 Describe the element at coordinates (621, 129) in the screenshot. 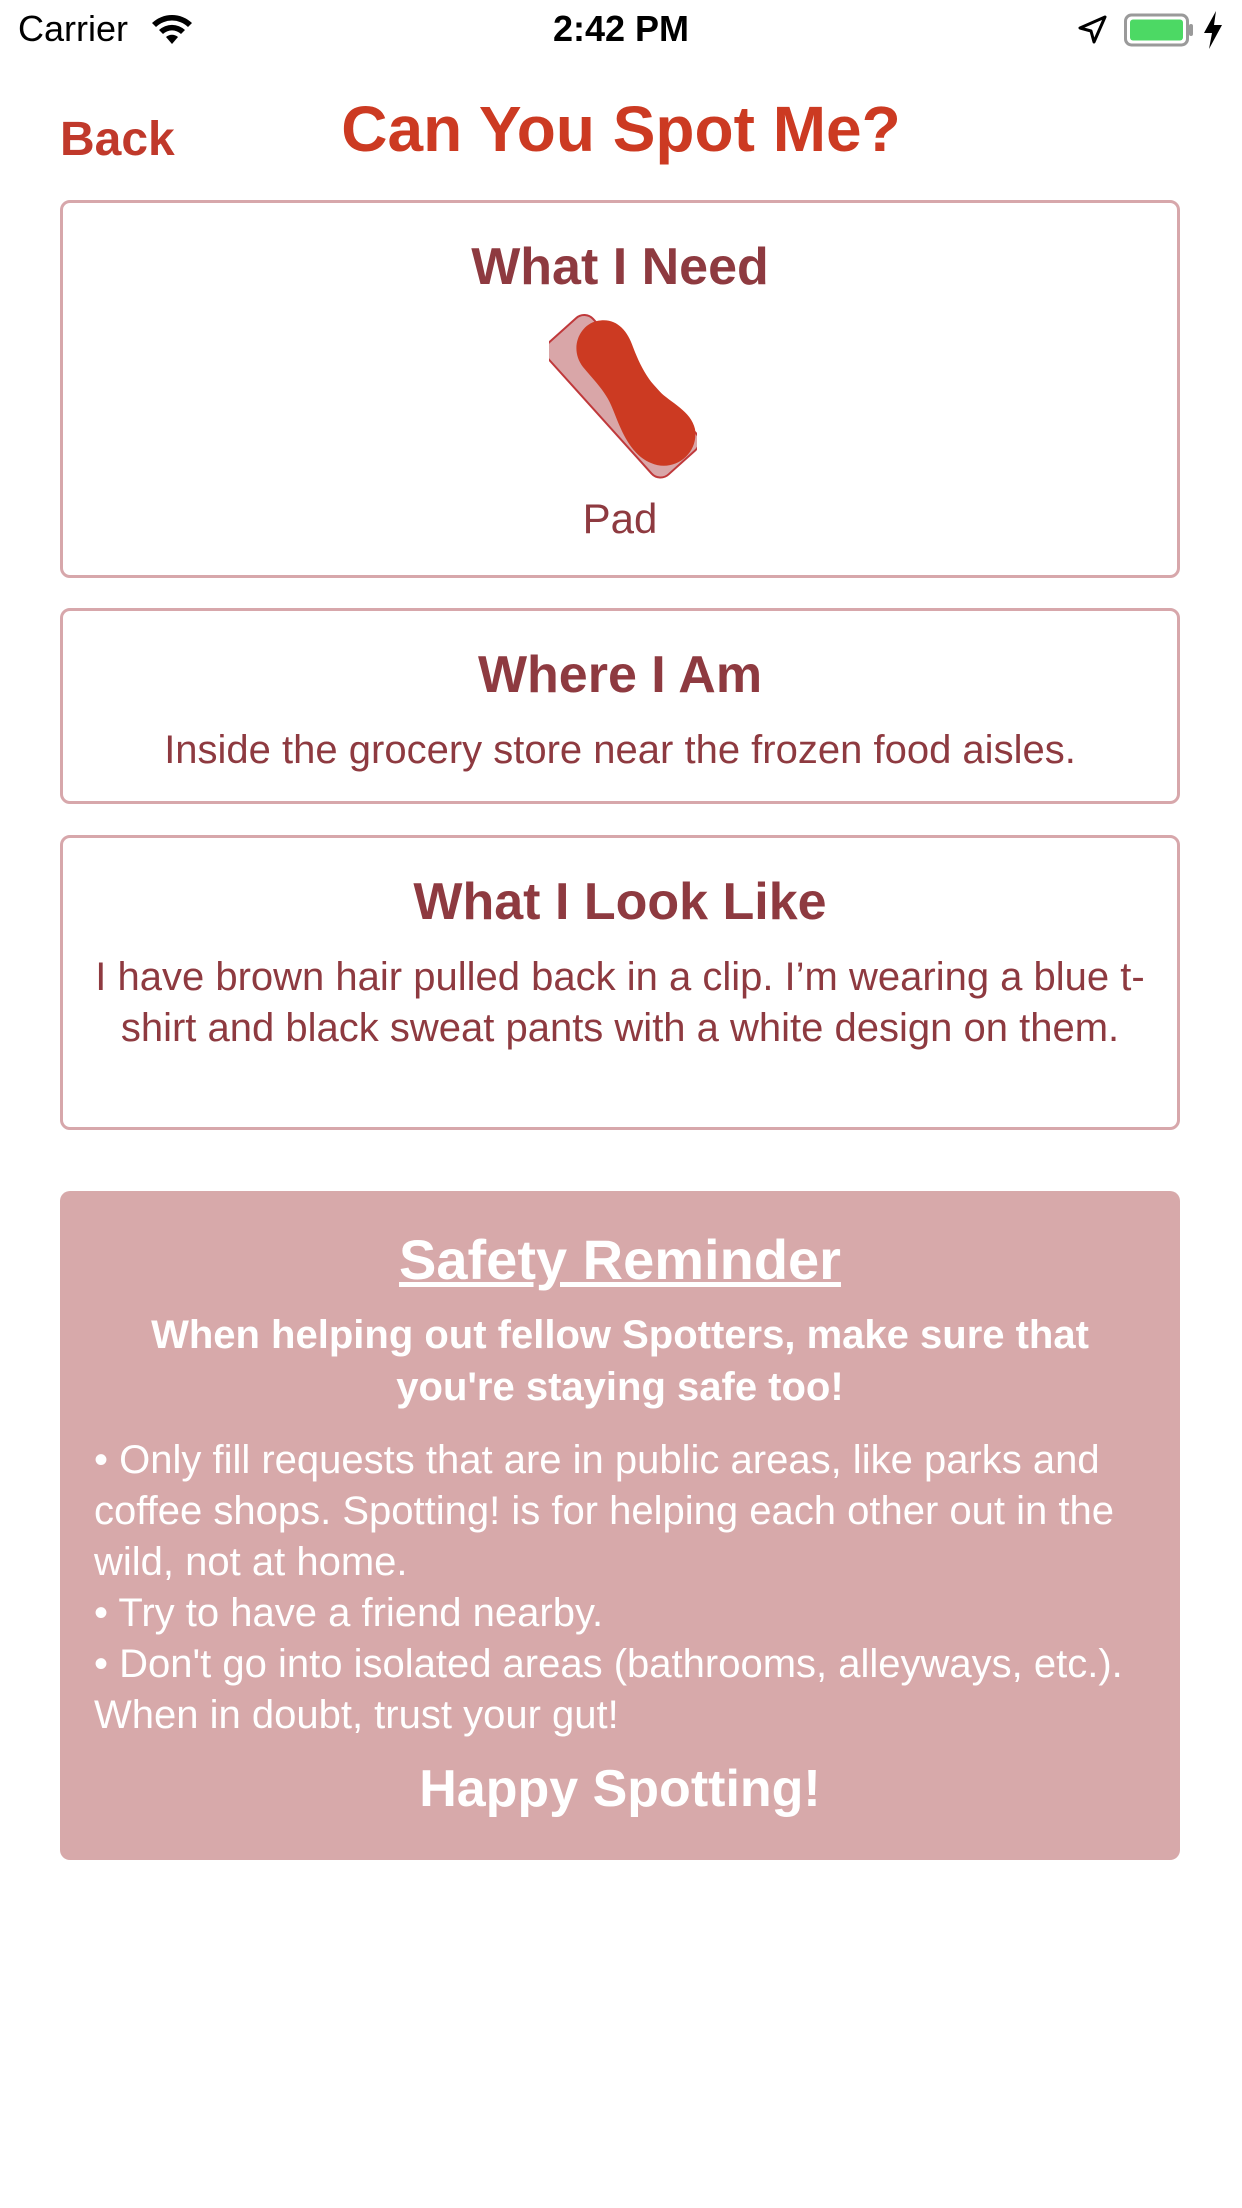

I see `page-title: Can You Spot Me?` at that location.